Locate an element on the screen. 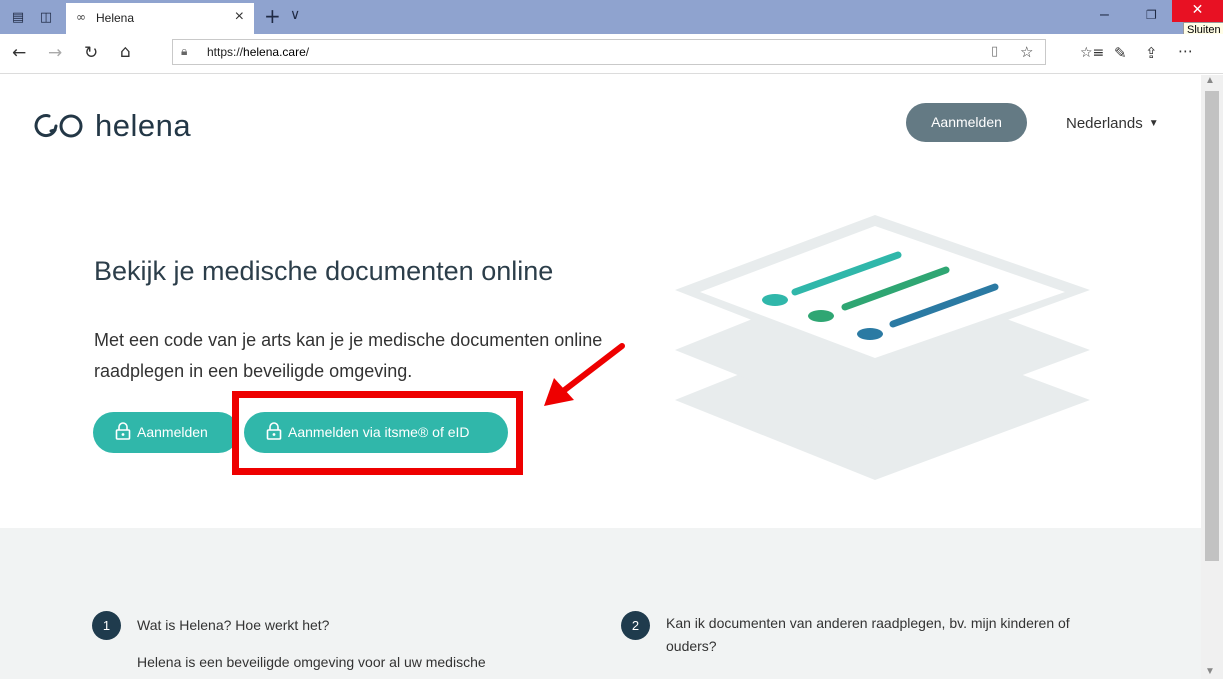 The height and width of the screenshot is (679, 1223). logo-text: helena is located at coordinates (143, 125).